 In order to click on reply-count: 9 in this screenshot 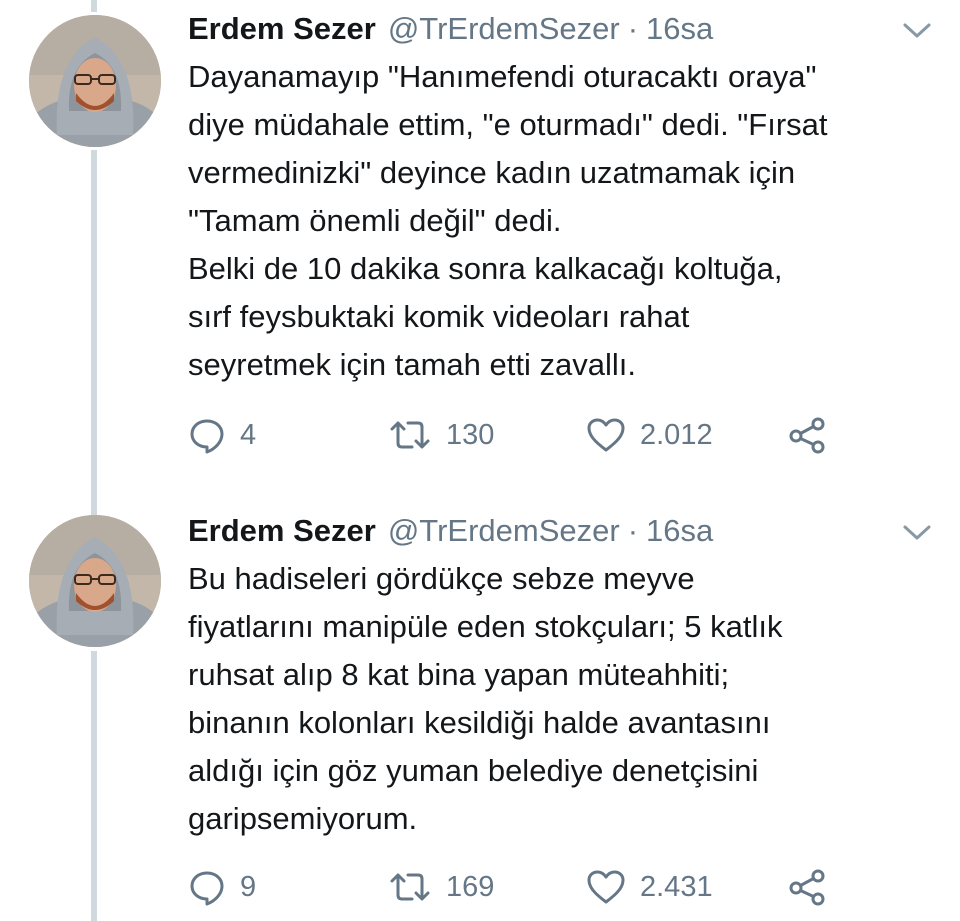, I will do `click(248, 886)`.